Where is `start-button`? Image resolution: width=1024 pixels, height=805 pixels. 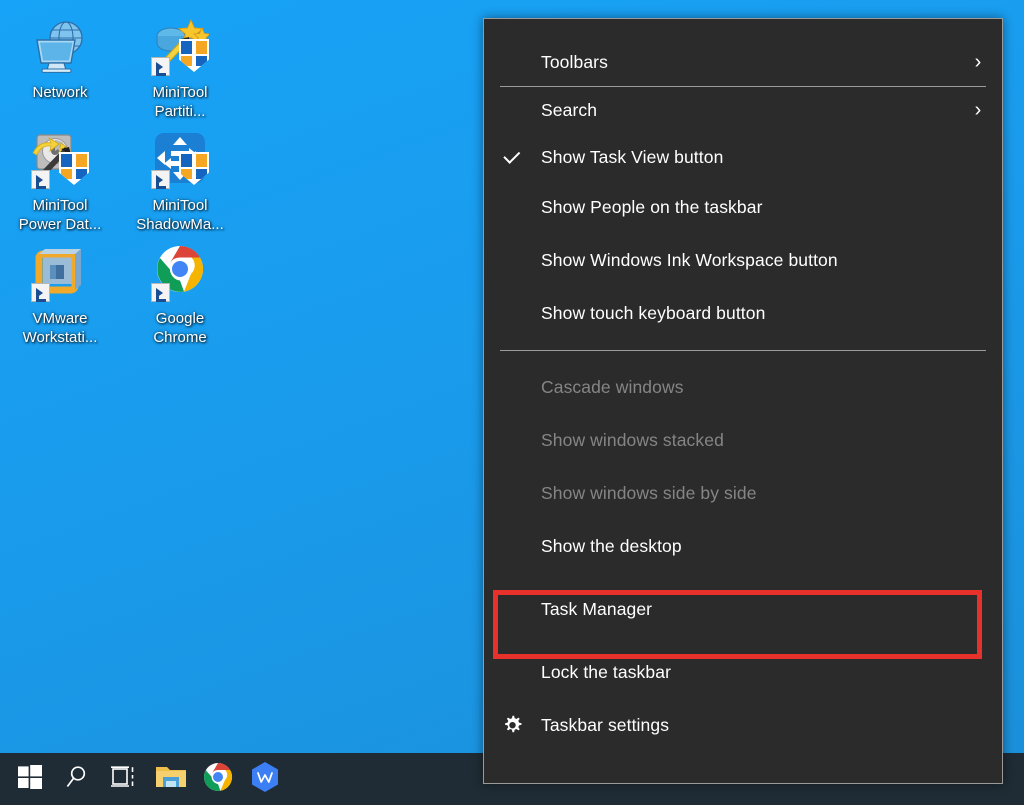 start-button is located at coordinates (29, 779).